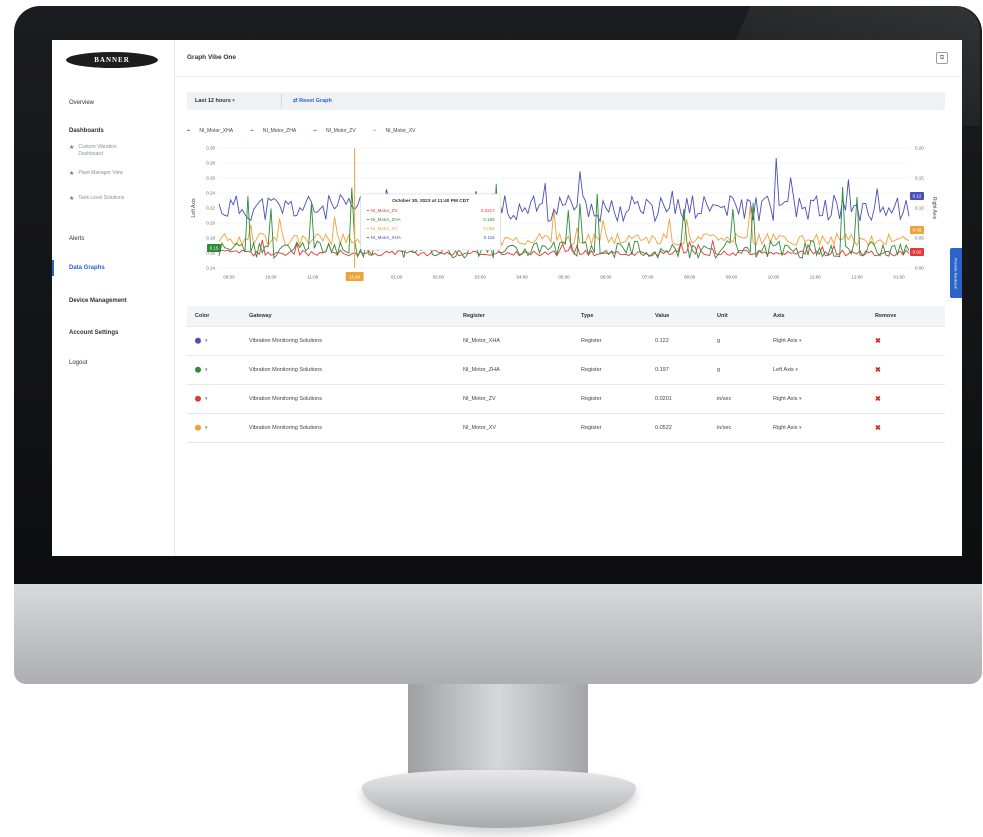 The image size is (983, 837). What do you see at coordinates (522, 277) in the screenshot?
I see `x-tick-label: 04:00` at bounding box center [522, 277].